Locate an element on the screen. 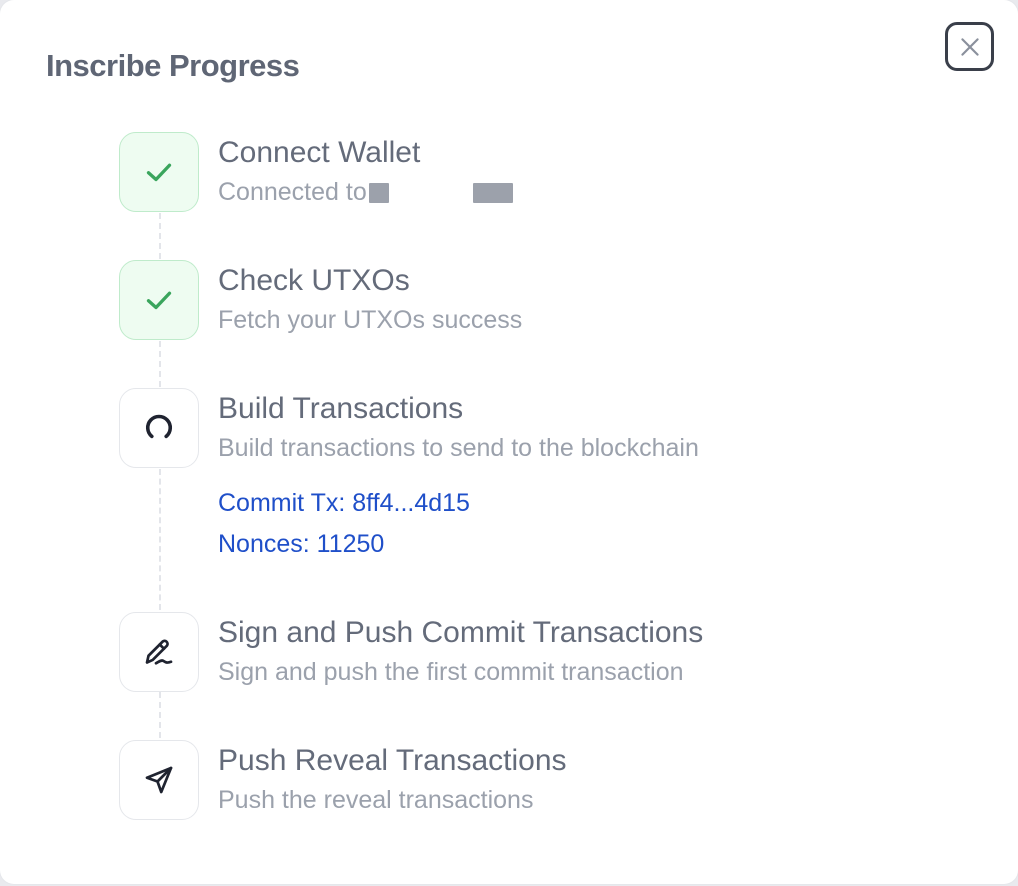  dialog-title: Inscribe Progress is located at coordinates (173, 65).